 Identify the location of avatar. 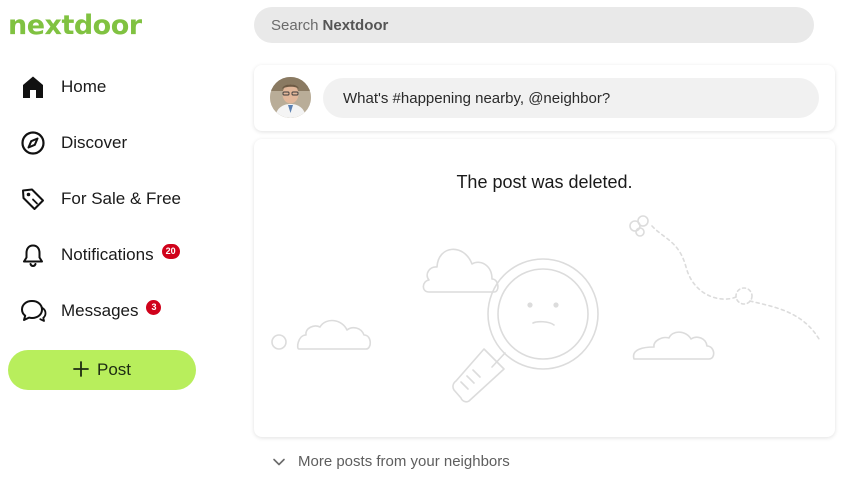
(290, 97).